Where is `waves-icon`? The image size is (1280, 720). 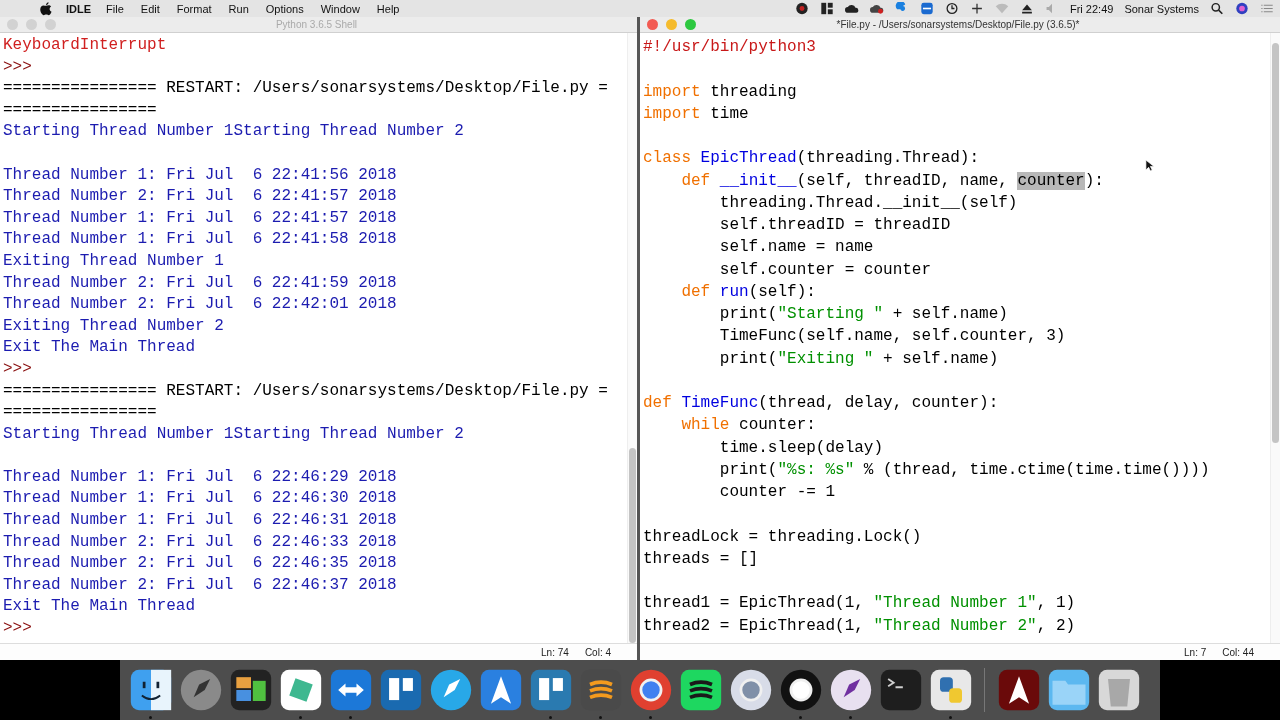 waves-icon is located at coordinates (700, 690).